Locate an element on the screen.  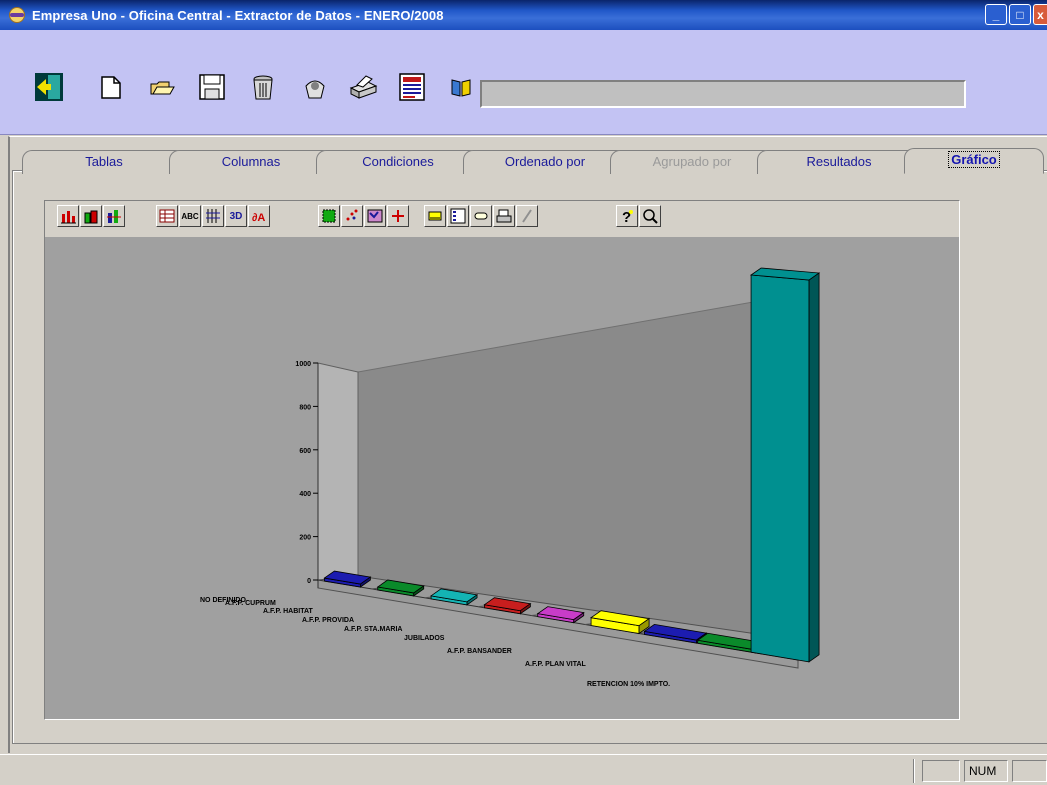
tab-resultados: Resultados is located at coordinates (839, 162).